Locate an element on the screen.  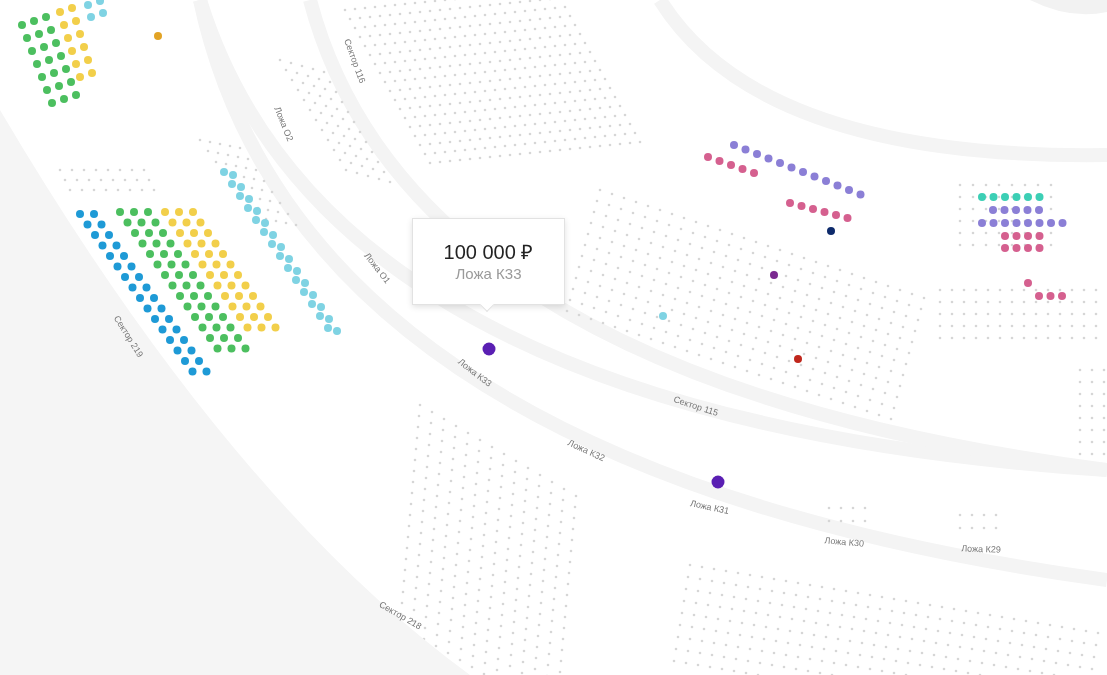
section-label: Ложа К31 is located at coordinates (710, 507).